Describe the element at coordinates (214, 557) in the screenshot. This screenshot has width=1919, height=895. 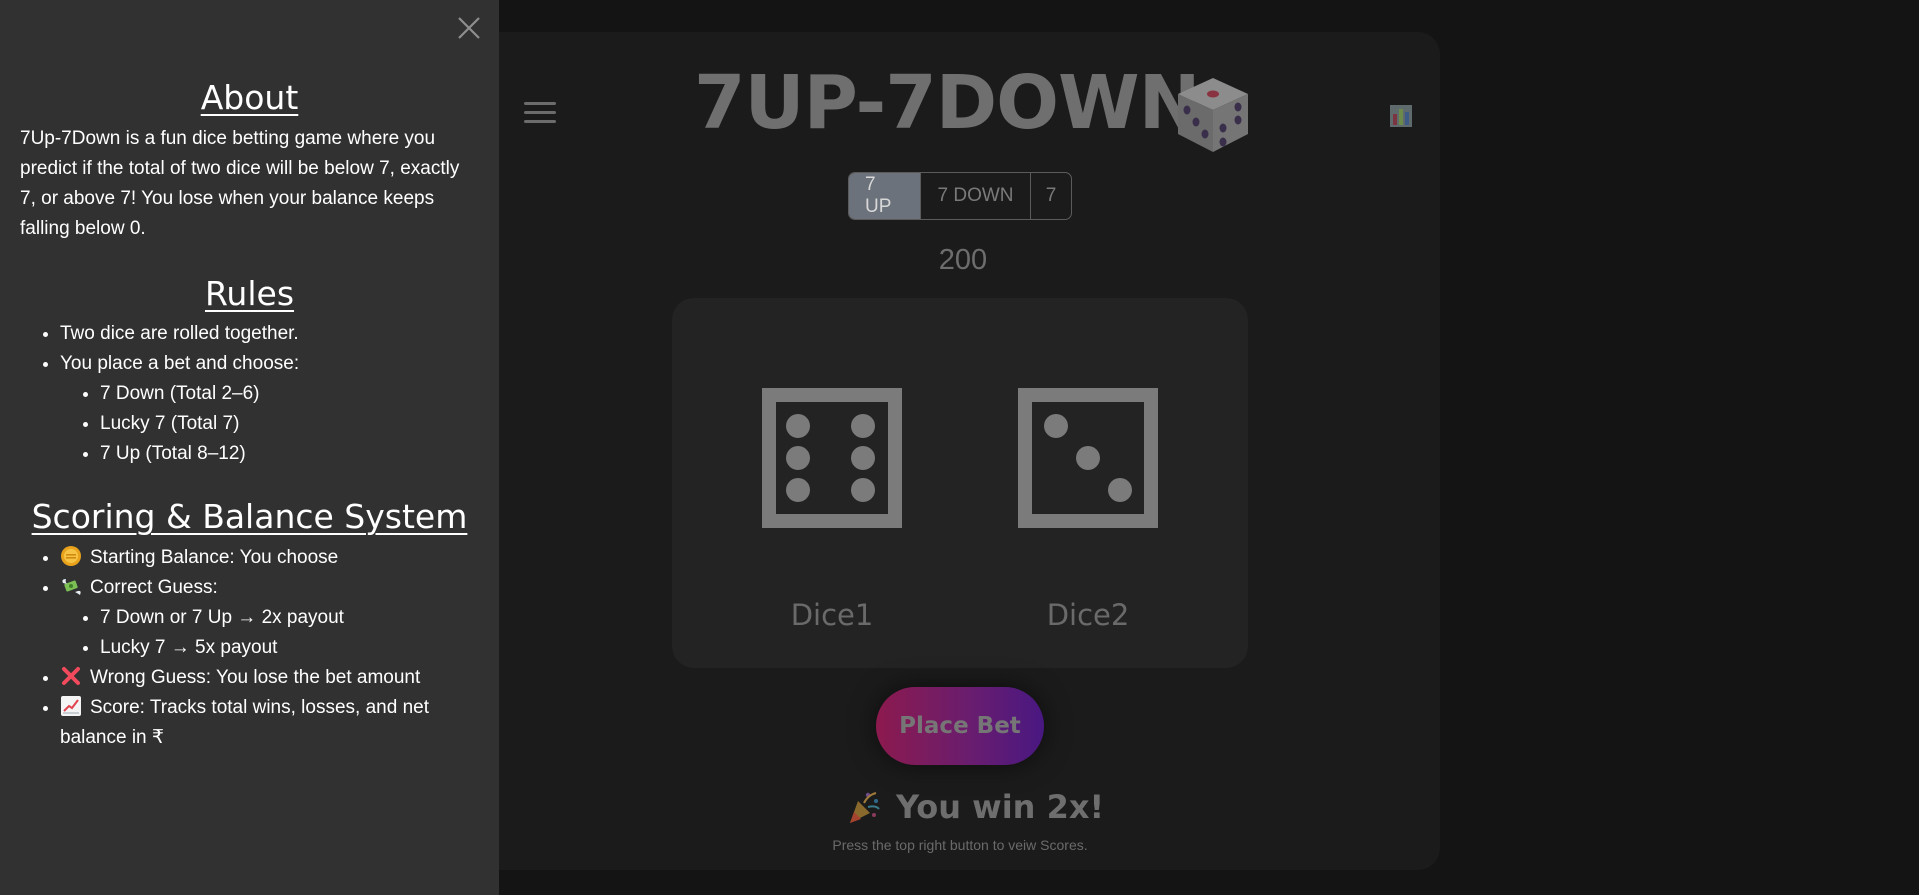
I see `list-item-text: Starting Balance: You choose` at that location.